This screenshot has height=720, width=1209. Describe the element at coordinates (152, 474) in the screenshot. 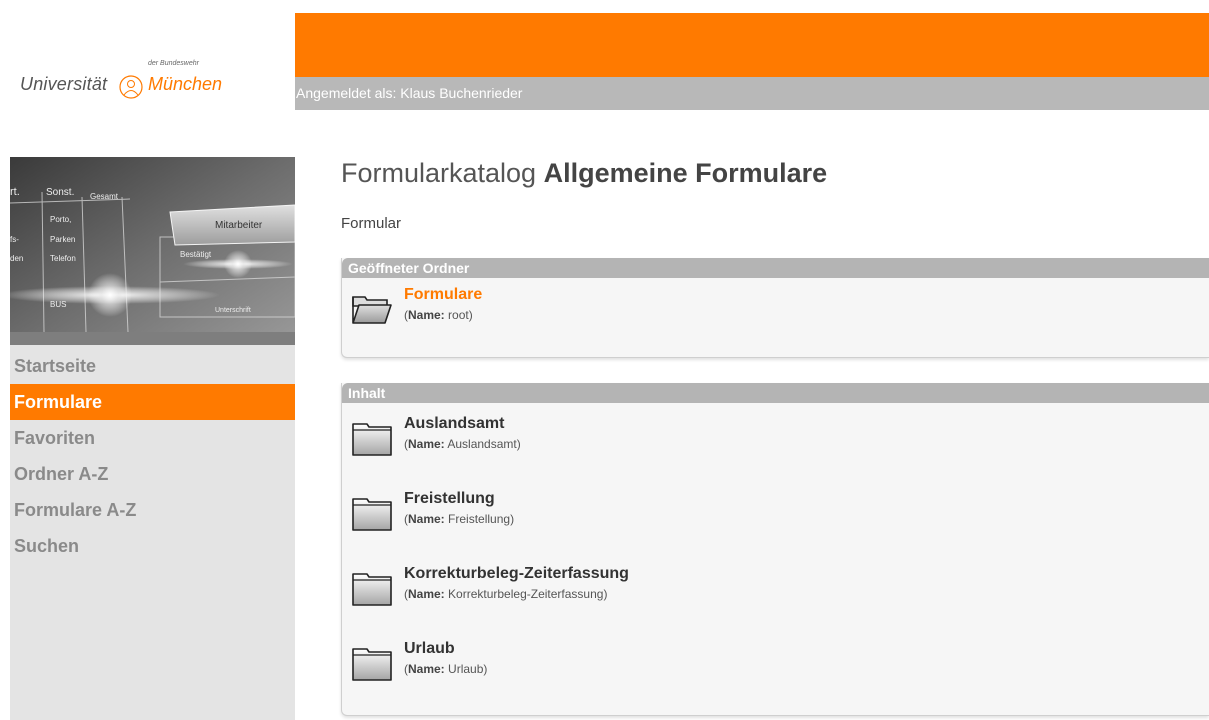

I see `sidebar-item-ordner-a-z: Ordner A-Z` at that location.